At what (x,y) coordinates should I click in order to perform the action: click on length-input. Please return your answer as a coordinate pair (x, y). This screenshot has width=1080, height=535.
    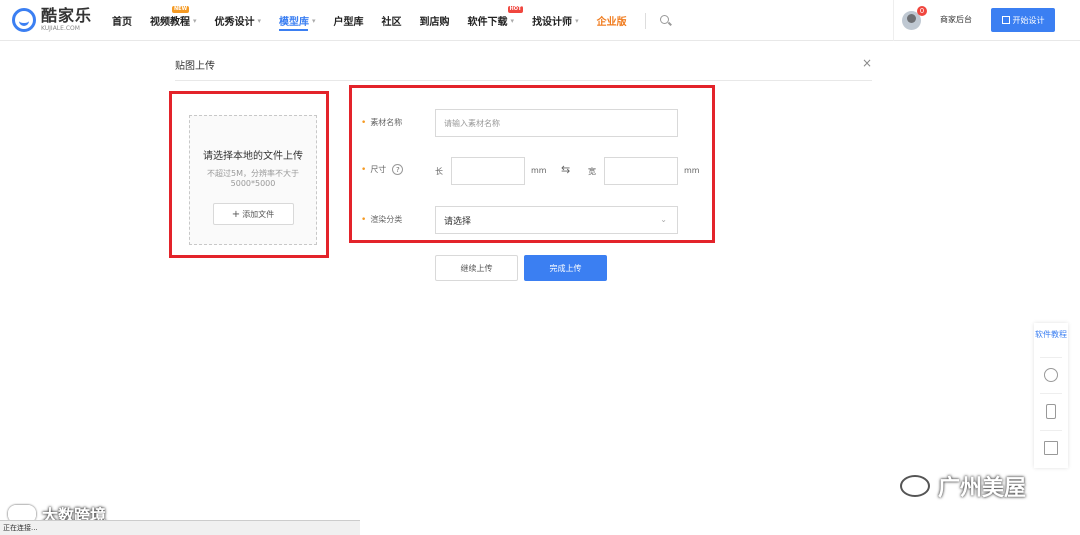
    Looking at the image, I should click on (488, 171).